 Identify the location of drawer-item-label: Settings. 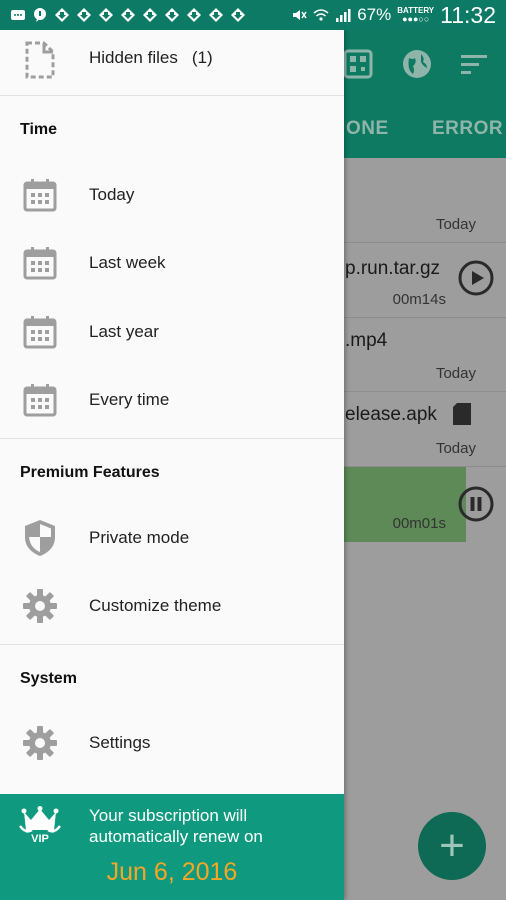
(120, 742).